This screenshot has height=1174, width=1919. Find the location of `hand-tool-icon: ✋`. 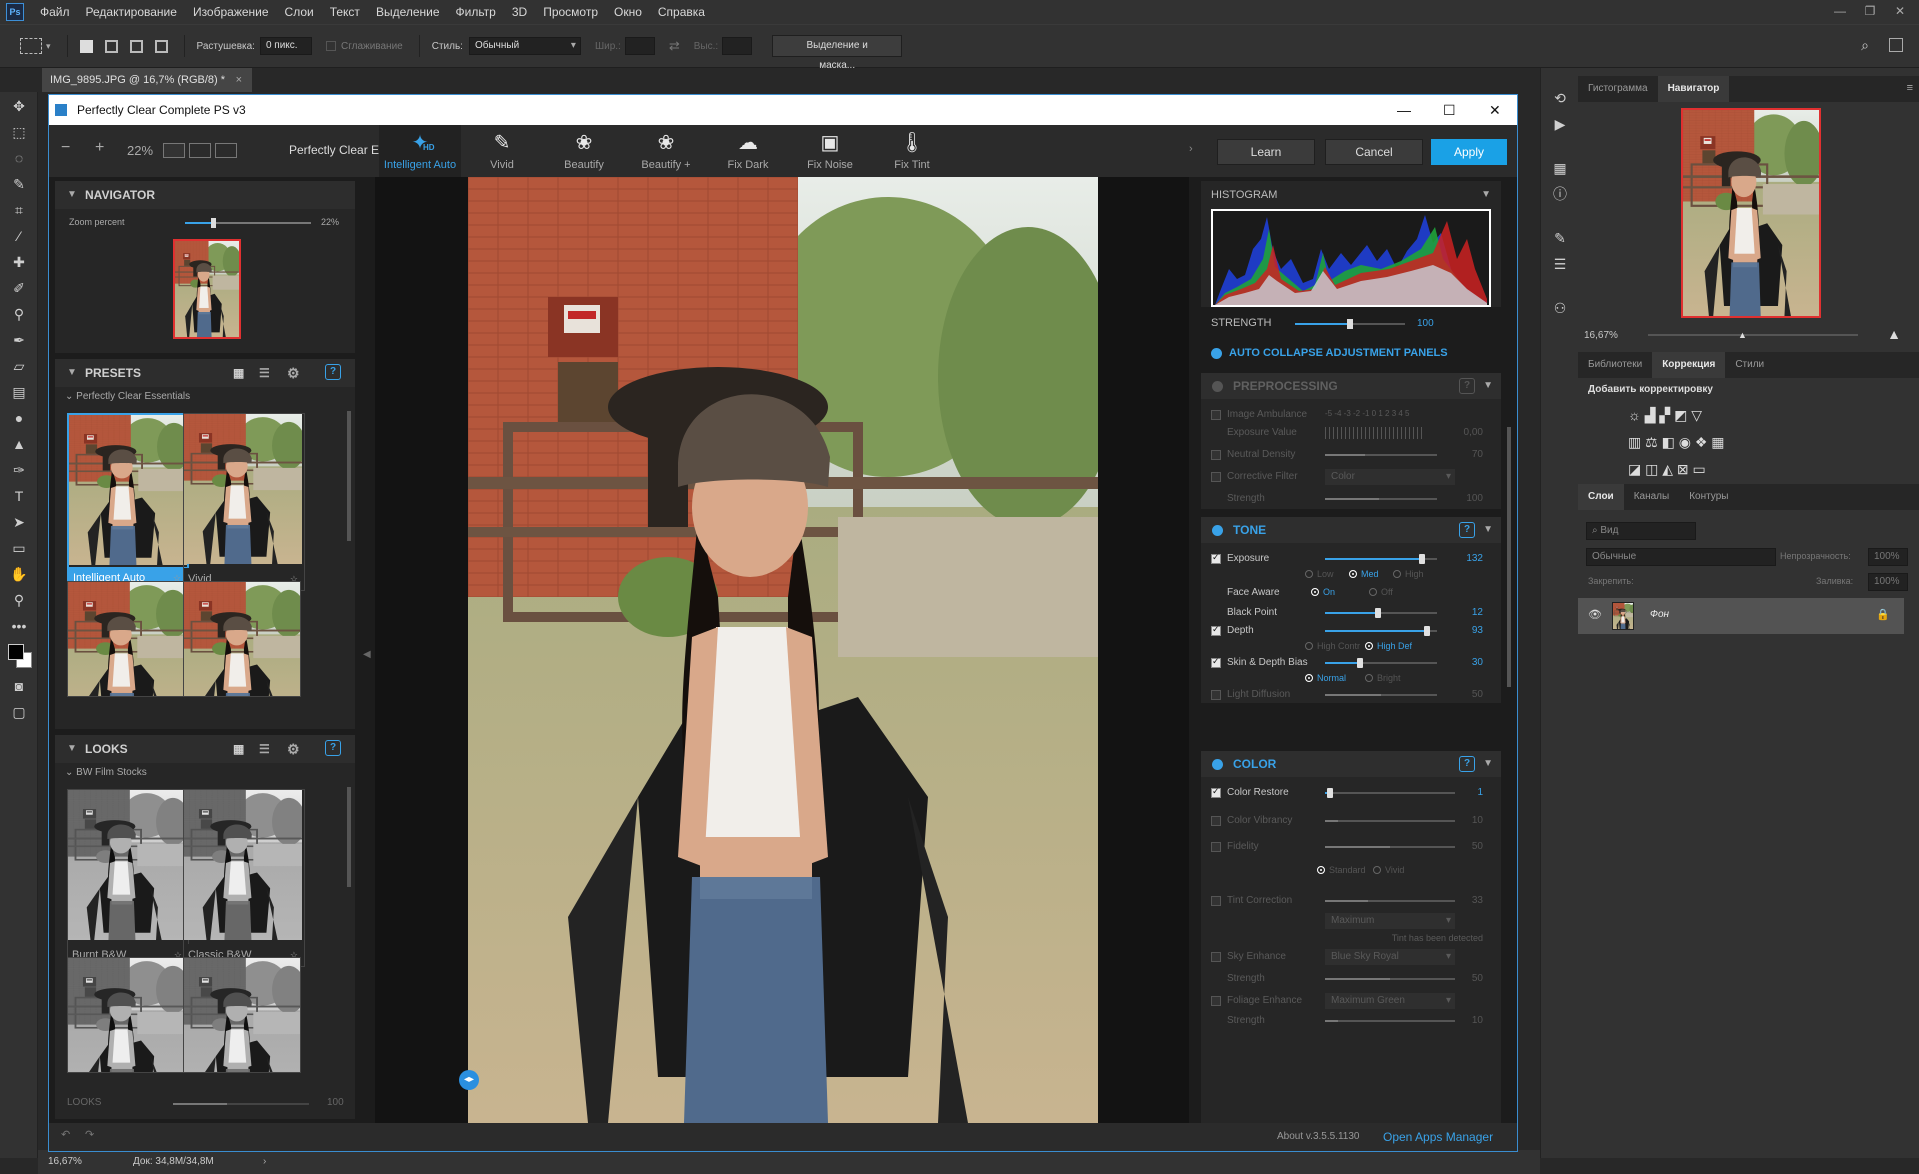

hand-tool-icon: ✋ is located at coordinates (19, 574).